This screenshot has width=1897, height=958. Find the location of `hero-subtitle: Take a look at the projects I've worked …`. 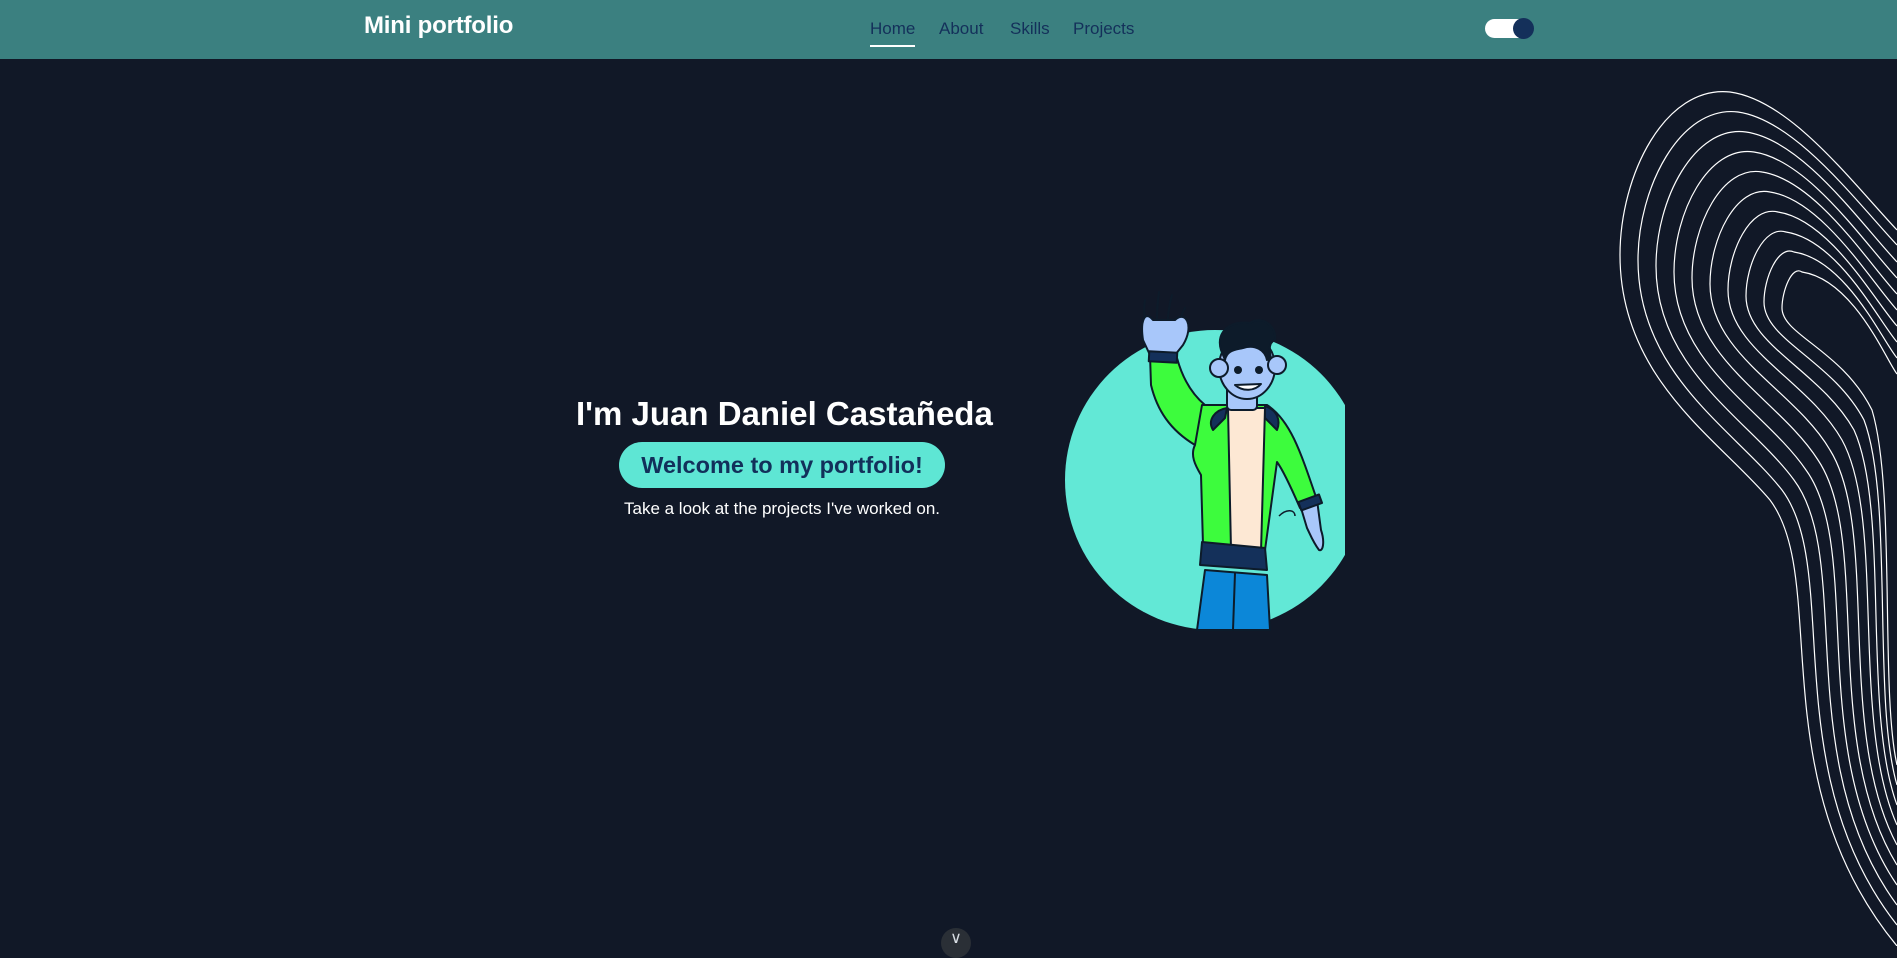

hero-subtitle: Take a look at the projects I've worked … is located at coordinates (782, 508).